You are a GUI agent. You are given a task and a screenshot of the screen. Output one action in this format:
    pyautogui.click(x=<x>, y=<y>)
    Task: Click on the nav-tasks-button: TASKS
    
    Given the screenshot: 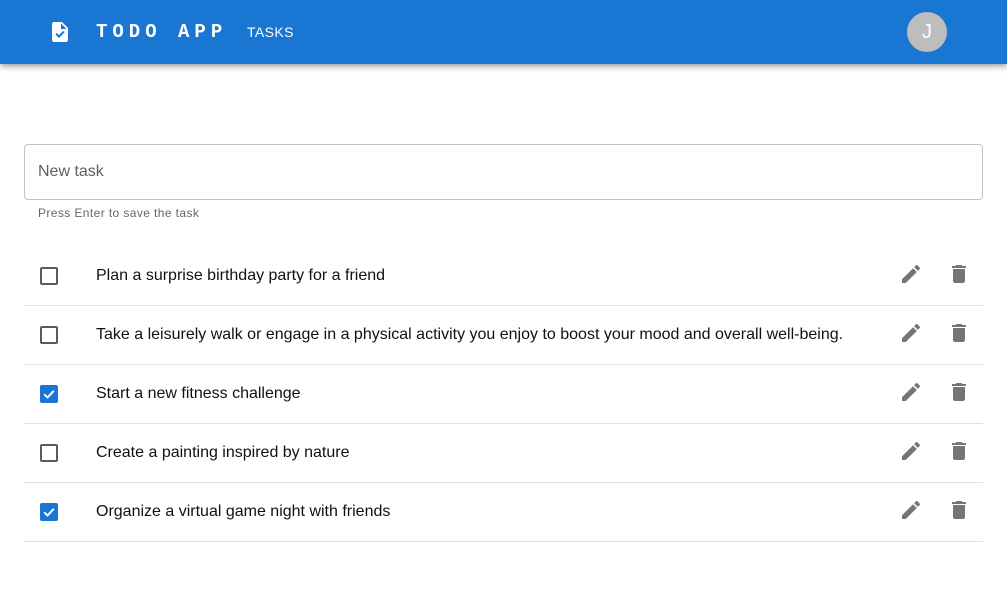 What is the action you would take?
    pyautogui.click(x=270, y=32)
    